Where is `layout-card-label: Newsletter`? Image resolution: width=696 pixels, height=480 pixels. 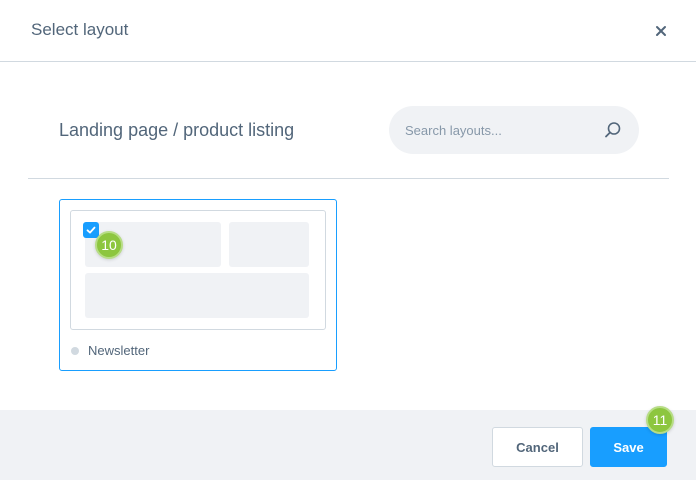
layout-card-label: Newsletter is located at coordinates (119, 350).